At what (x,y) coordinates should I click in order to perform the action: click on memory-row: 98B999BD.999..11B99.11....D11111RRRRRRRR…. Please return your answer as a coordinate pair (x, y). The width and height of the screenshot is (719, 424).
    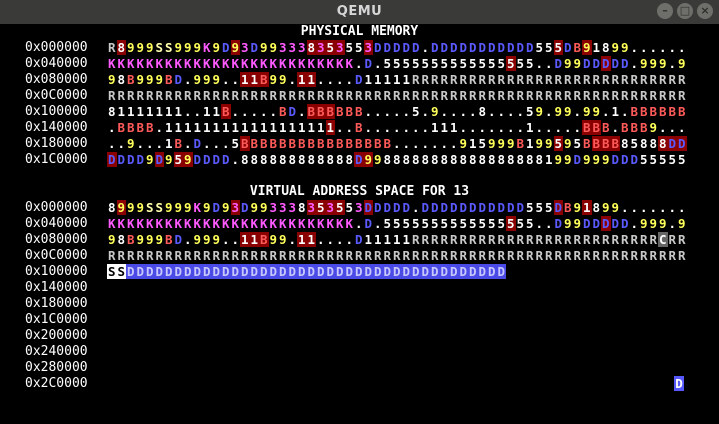
    Looking at the image, I should click on (397, 79).